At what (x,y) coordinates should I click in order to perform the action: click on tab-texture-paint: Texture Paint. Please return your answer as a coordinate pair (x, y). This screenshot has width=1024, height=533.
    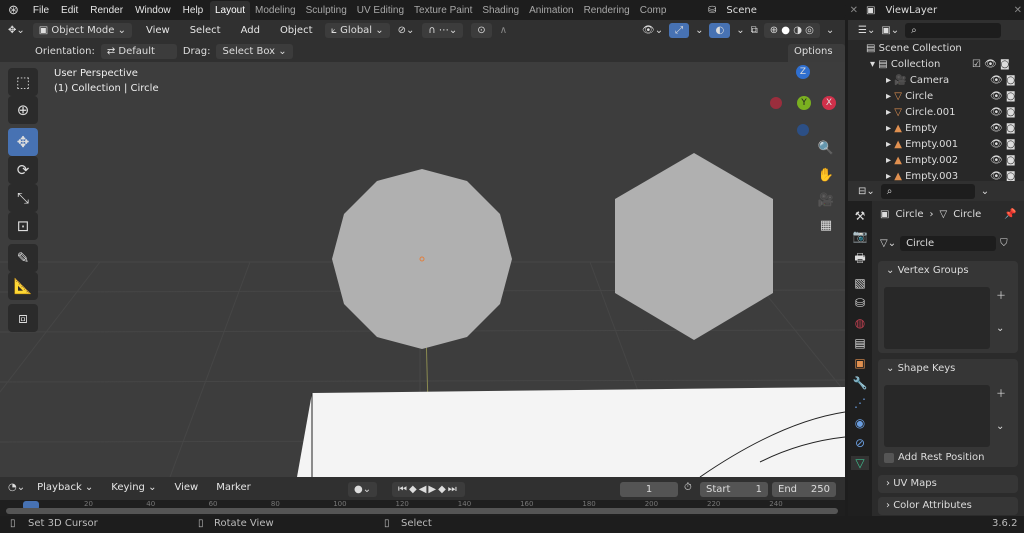
    Looking at the image, I should click on (443, 10).